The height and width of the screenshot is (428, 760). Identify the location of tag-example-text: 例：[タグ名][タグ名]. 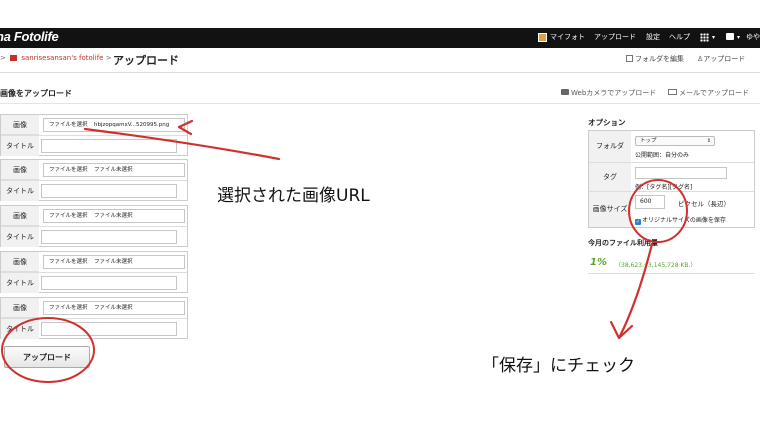
(664, 187).